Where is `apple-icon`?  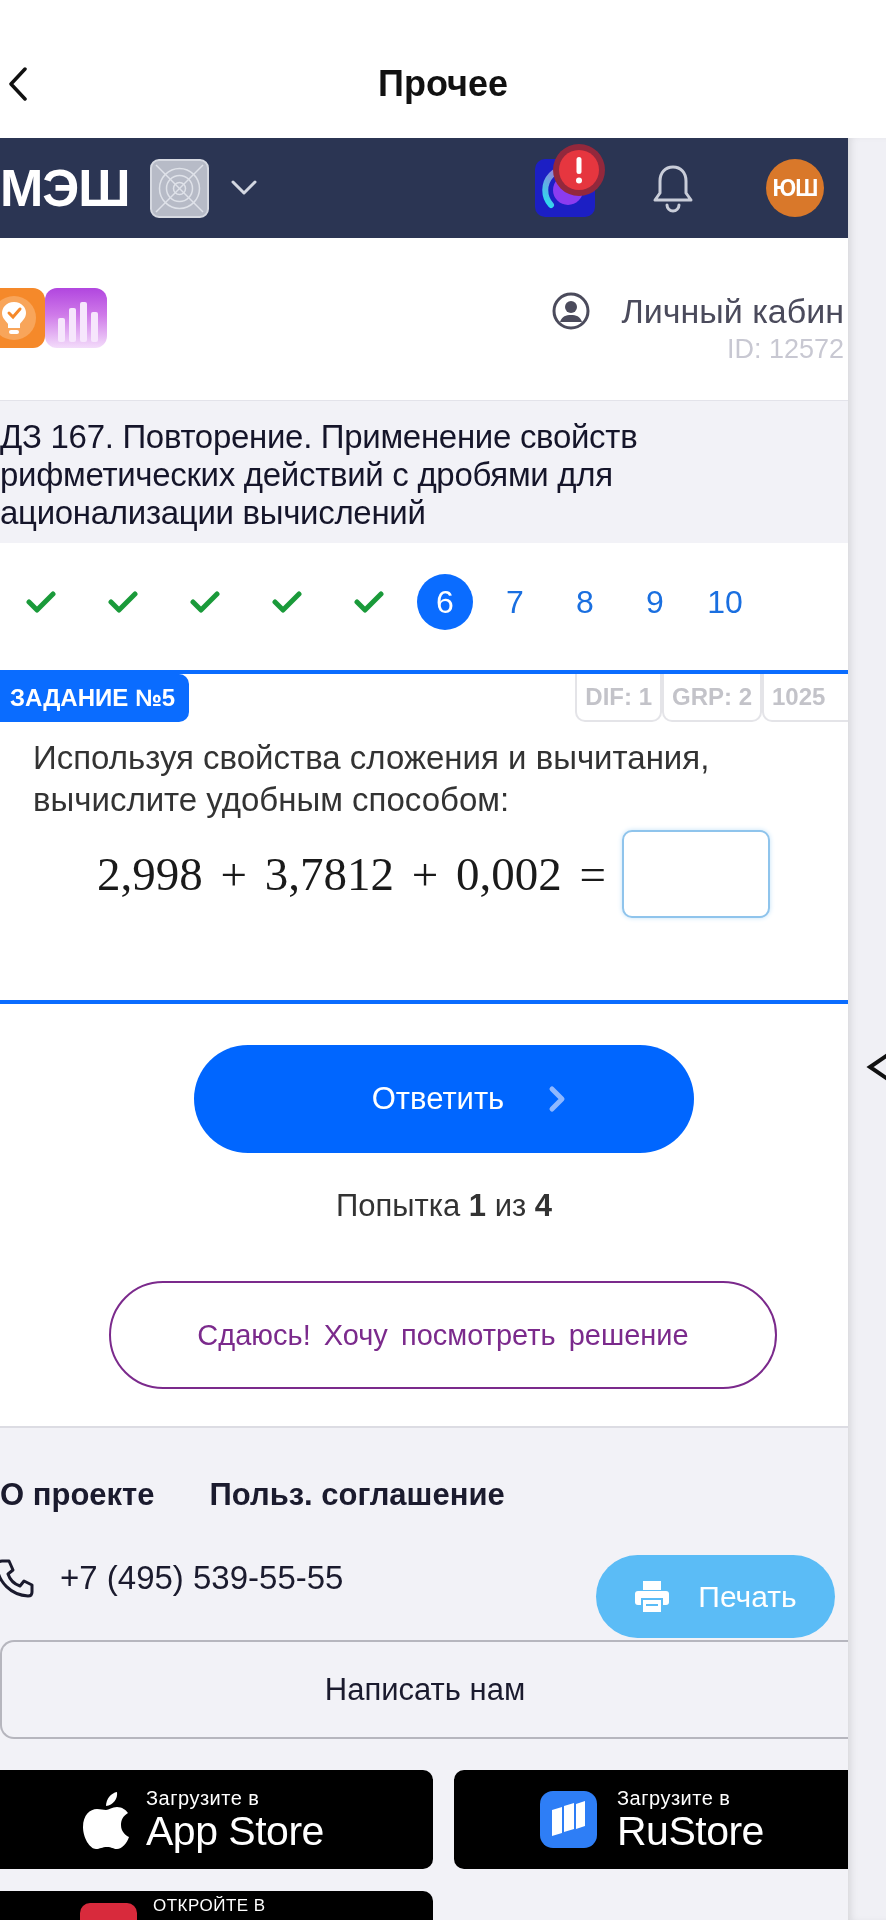
apple-icon is located at coordinates (106, 1819).